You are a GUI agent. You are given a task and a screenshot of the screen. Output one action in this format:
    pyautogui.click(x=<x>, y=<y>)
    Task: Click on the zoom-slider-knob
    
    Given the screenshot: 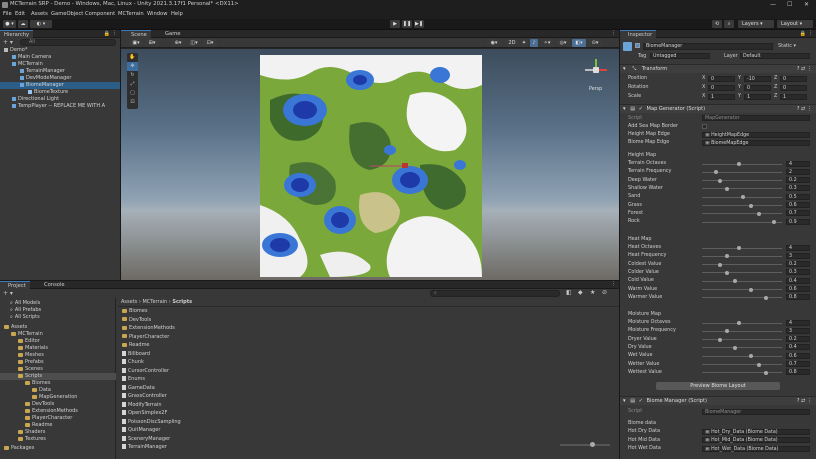 What is the action you would take?
    pyautogui.click(x=592, y=444)
    